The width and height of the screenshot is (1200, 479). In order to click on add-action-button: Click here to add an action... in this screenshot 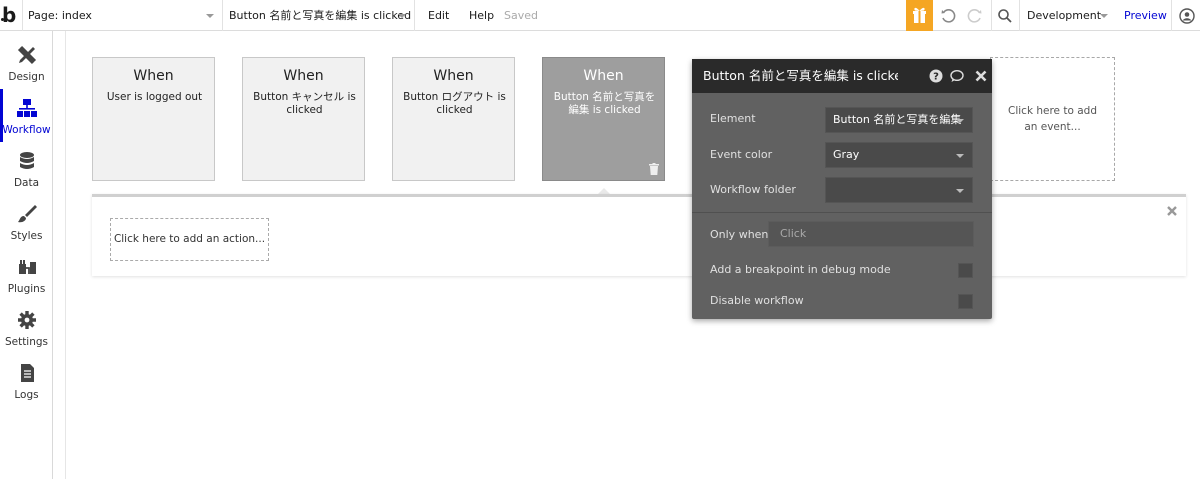, I will do `click(189, 239)`.